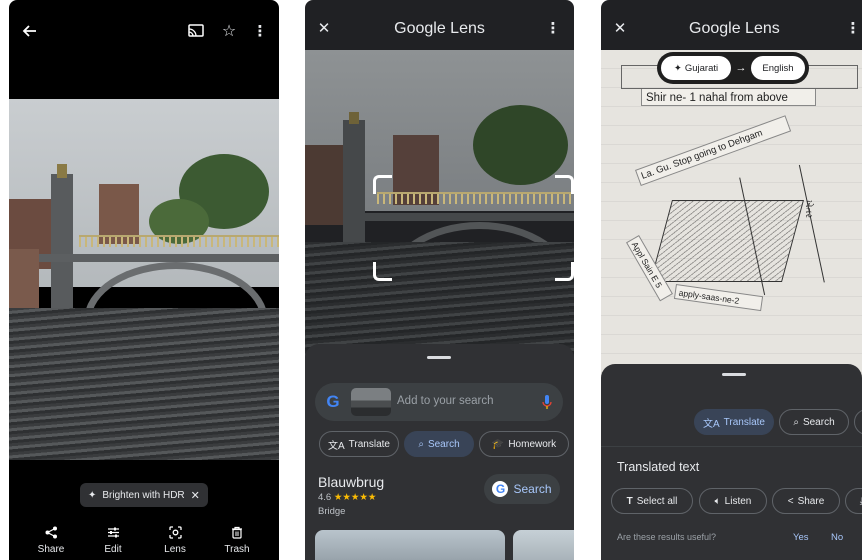  What do you see at coordinates (728, 97) in the screenshot?
I see `overlay-line-1: Shir ne- 1 nahal from above` at bounding box center [728, 97].